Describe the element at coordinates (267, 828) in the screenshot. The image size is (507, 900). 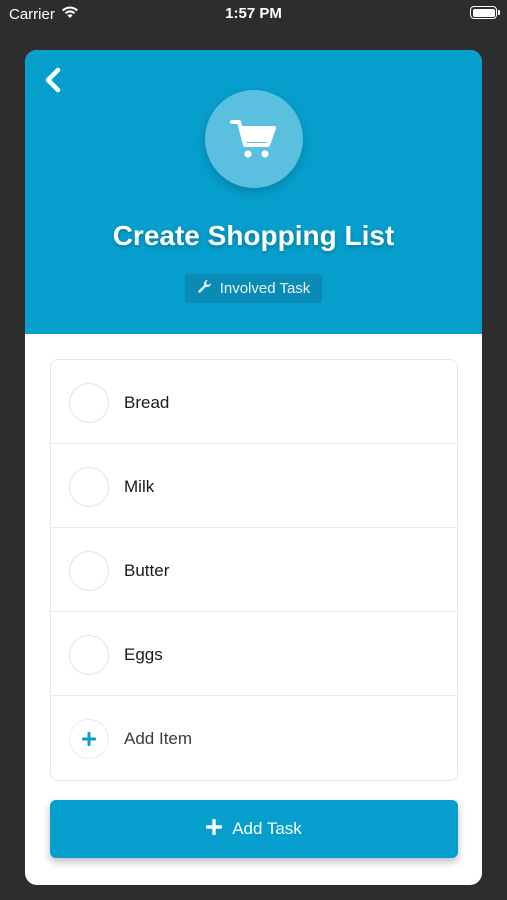
I see `add-task-label: Add Task` at that location.